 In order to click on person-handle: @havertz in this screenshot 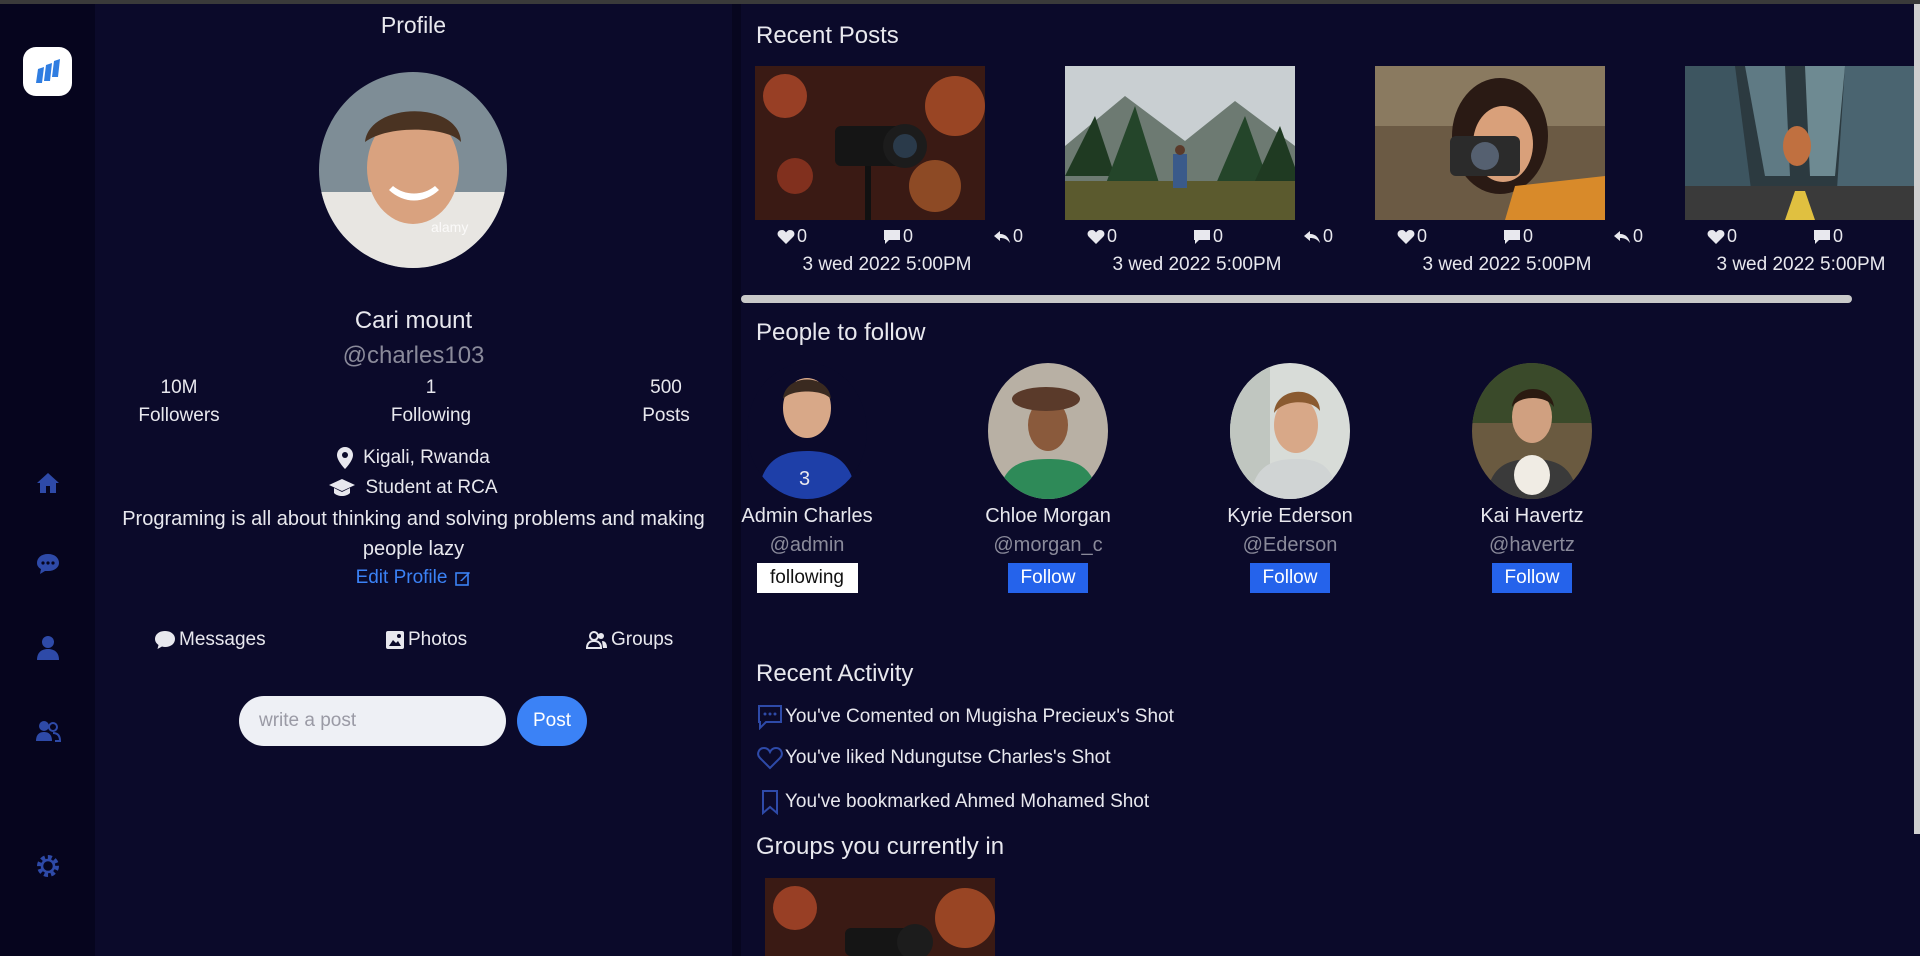, I will do `click(1532, 545)`.